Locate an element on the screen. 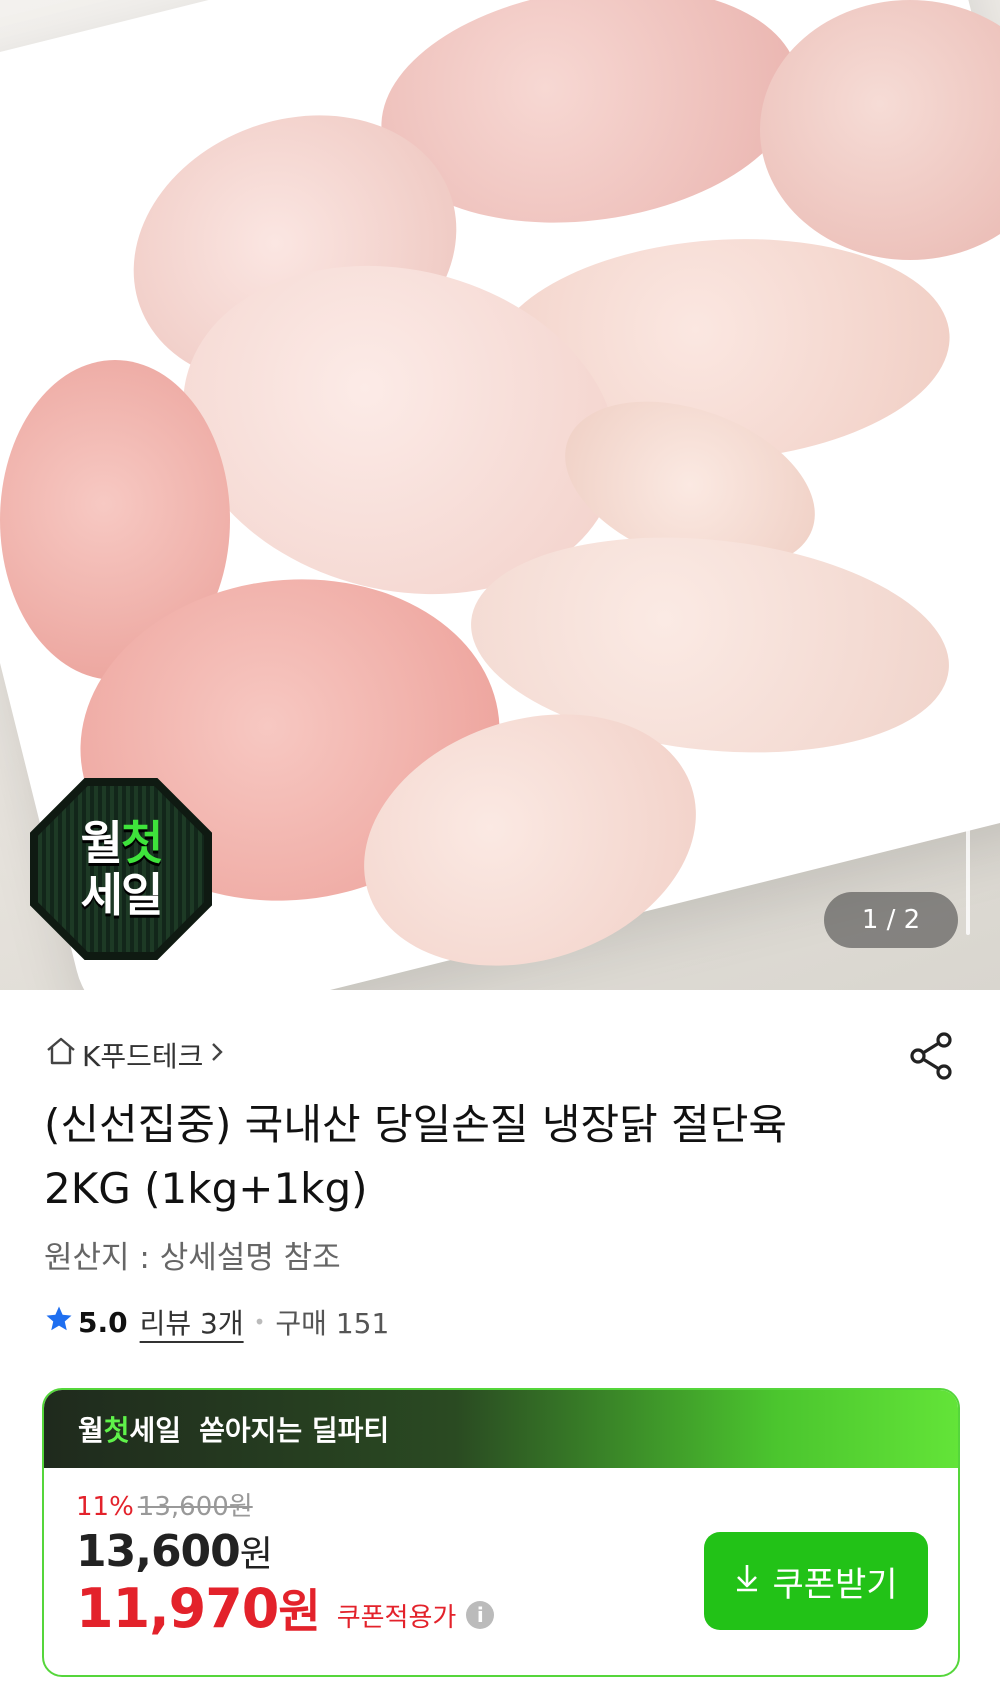 The height and width of the screenshot is (1687, 1000). sale-price-number: 13,600 is located at coordinates (158, 1551).